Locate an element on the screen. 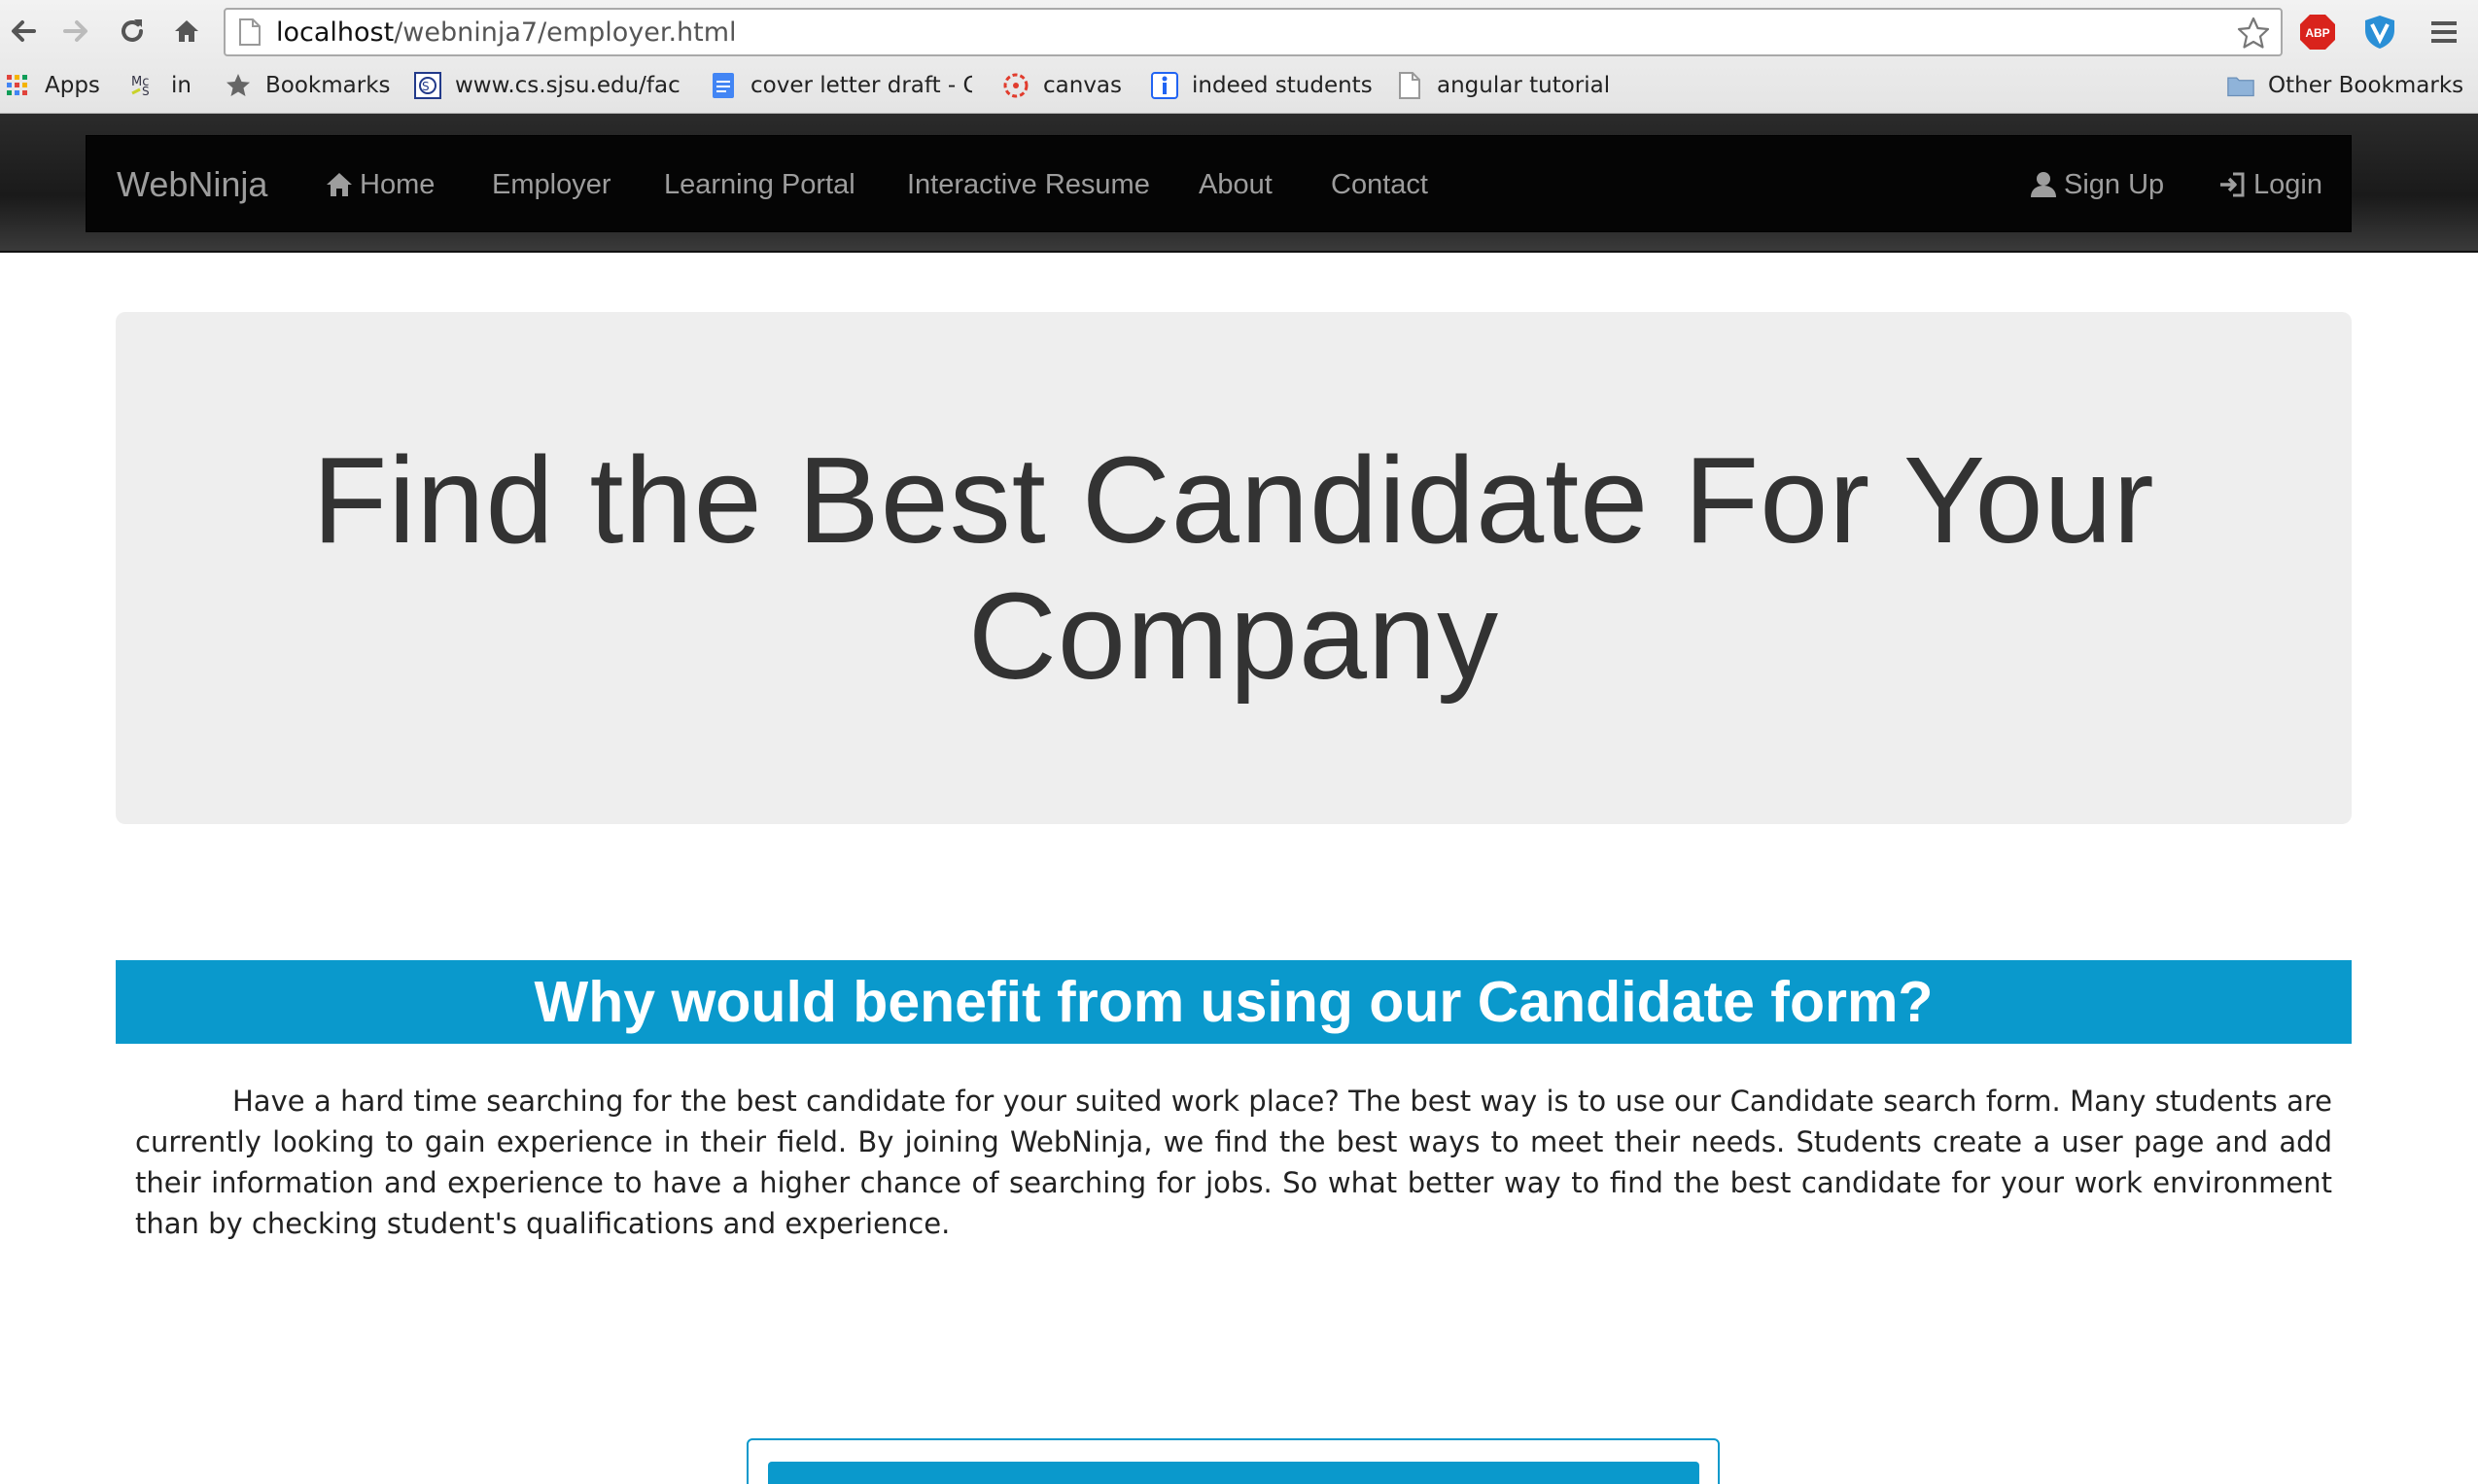  bookmark-other: Other Bookmarks is located at coordinates (2345, 85).